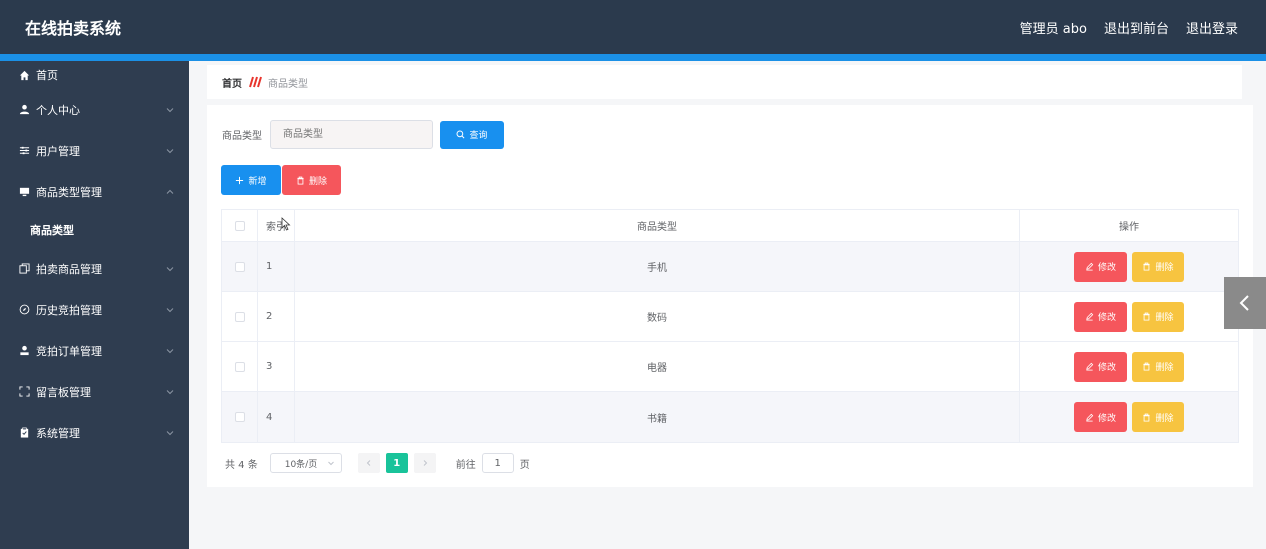 The image size is (1266, 549). What do you see at coordinates (47, 75) in the screenshot?
I see `sidebar-item-label: 首页` at bounding box center [47, 75].